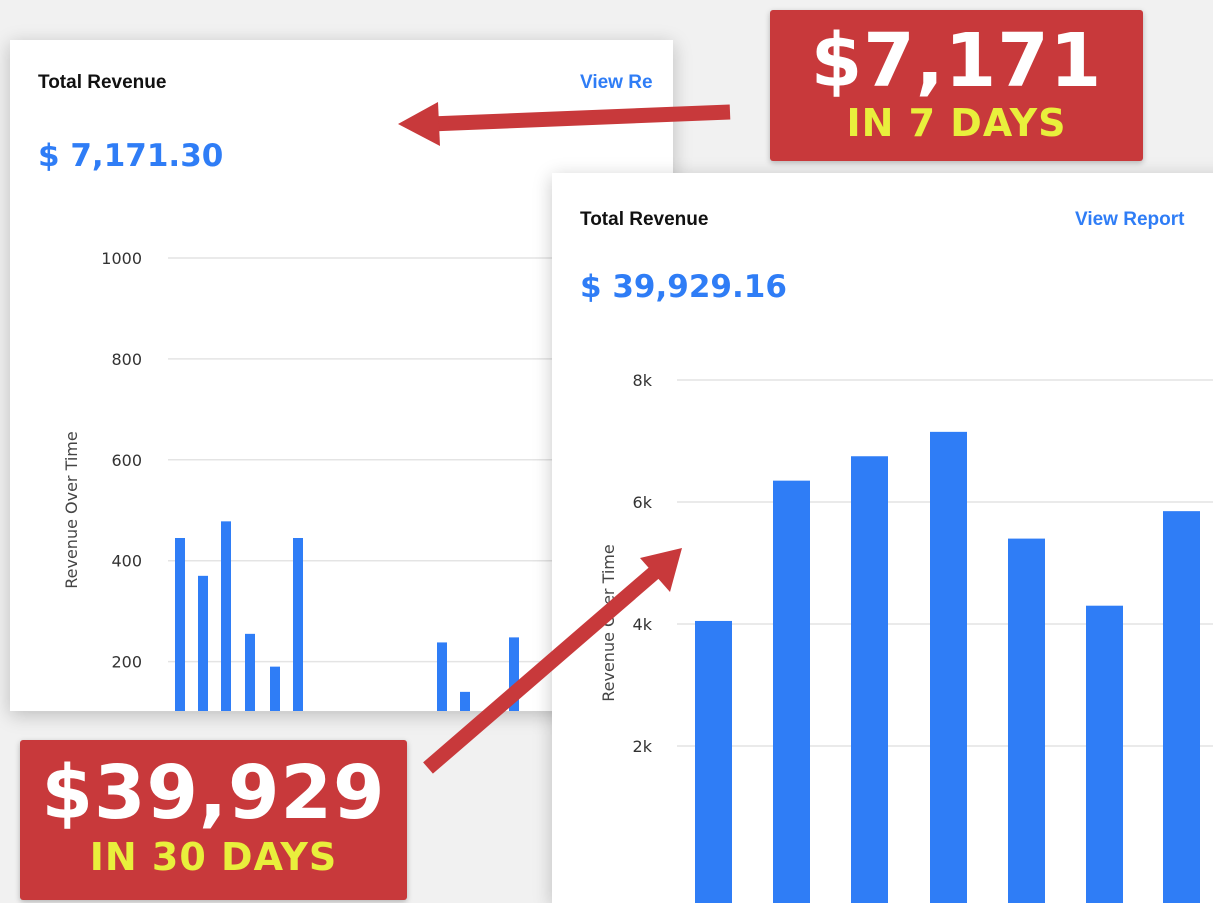  Describe the element at coordinates (121, 258) in the screenshot. I see `y-tick-label: 1000` at that location.